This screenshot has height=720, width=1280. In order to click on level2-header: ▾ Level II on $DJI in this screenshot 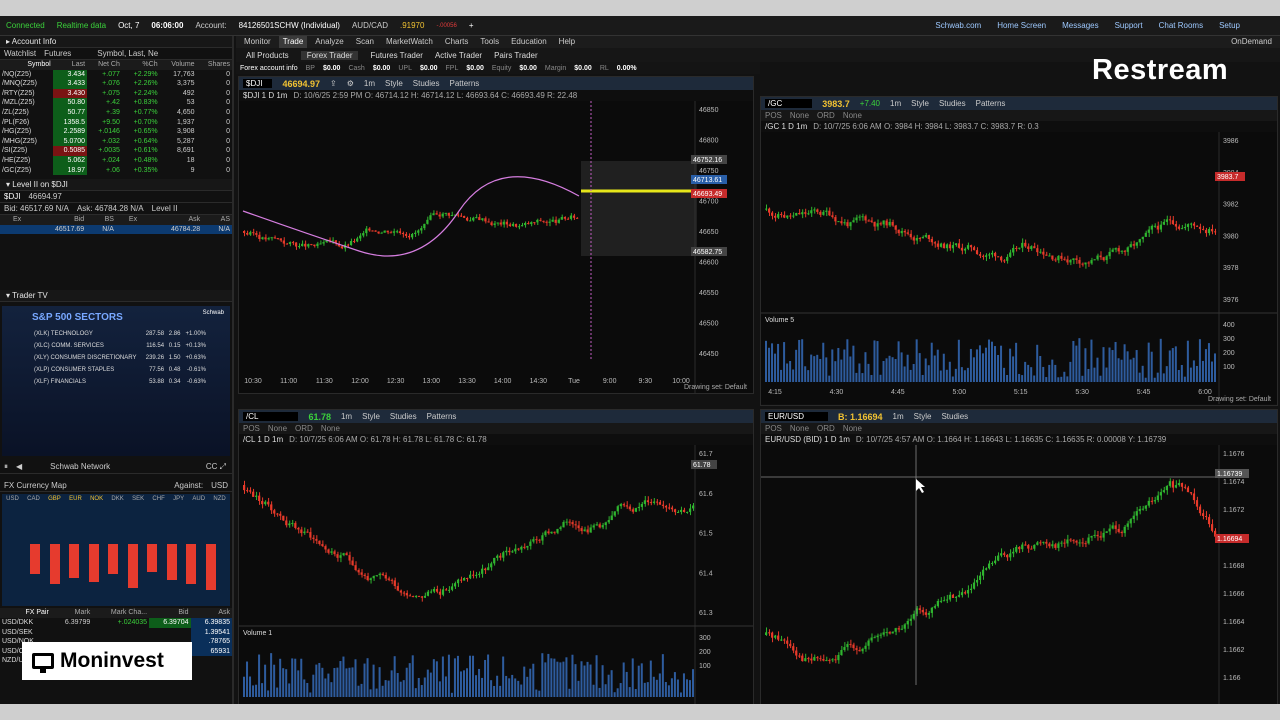, I will do `click(116, 185)`.